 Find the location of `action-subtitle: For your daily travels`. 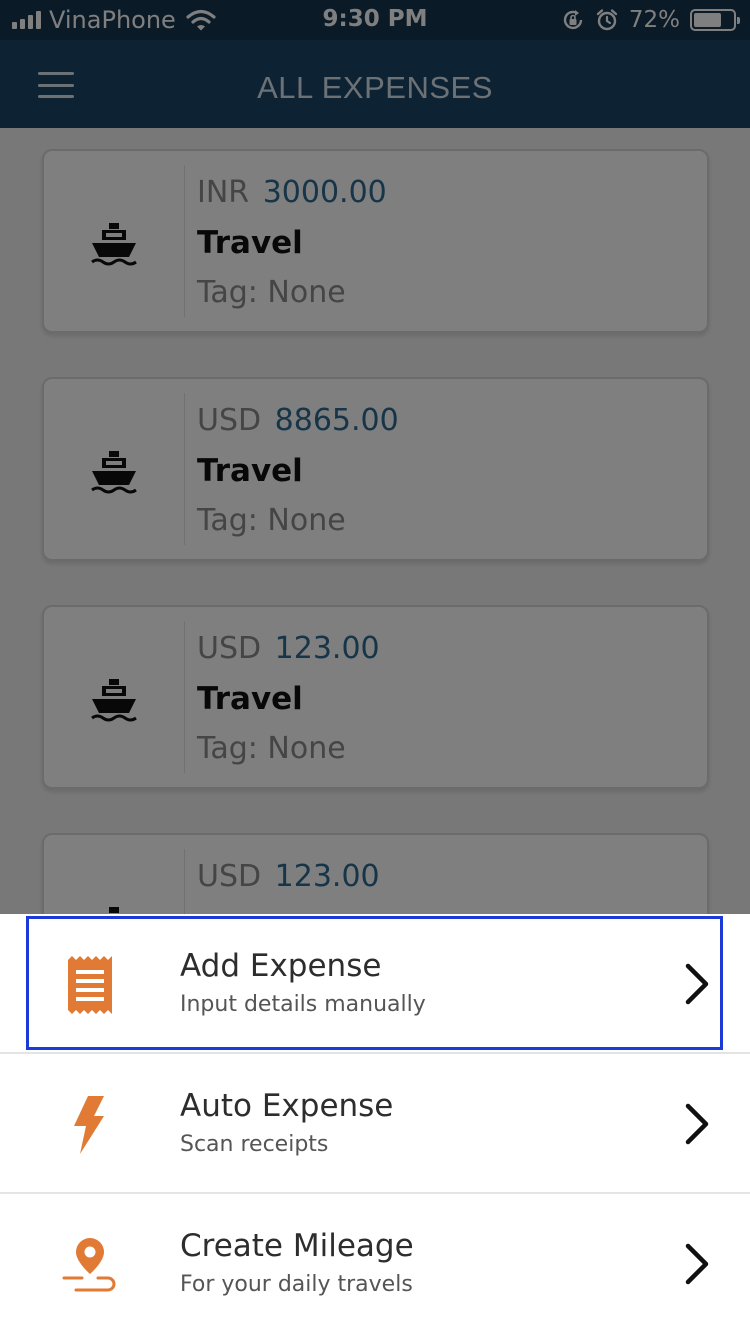

action-subtitle: For your daily travels is located at coordinates (296, 1284).